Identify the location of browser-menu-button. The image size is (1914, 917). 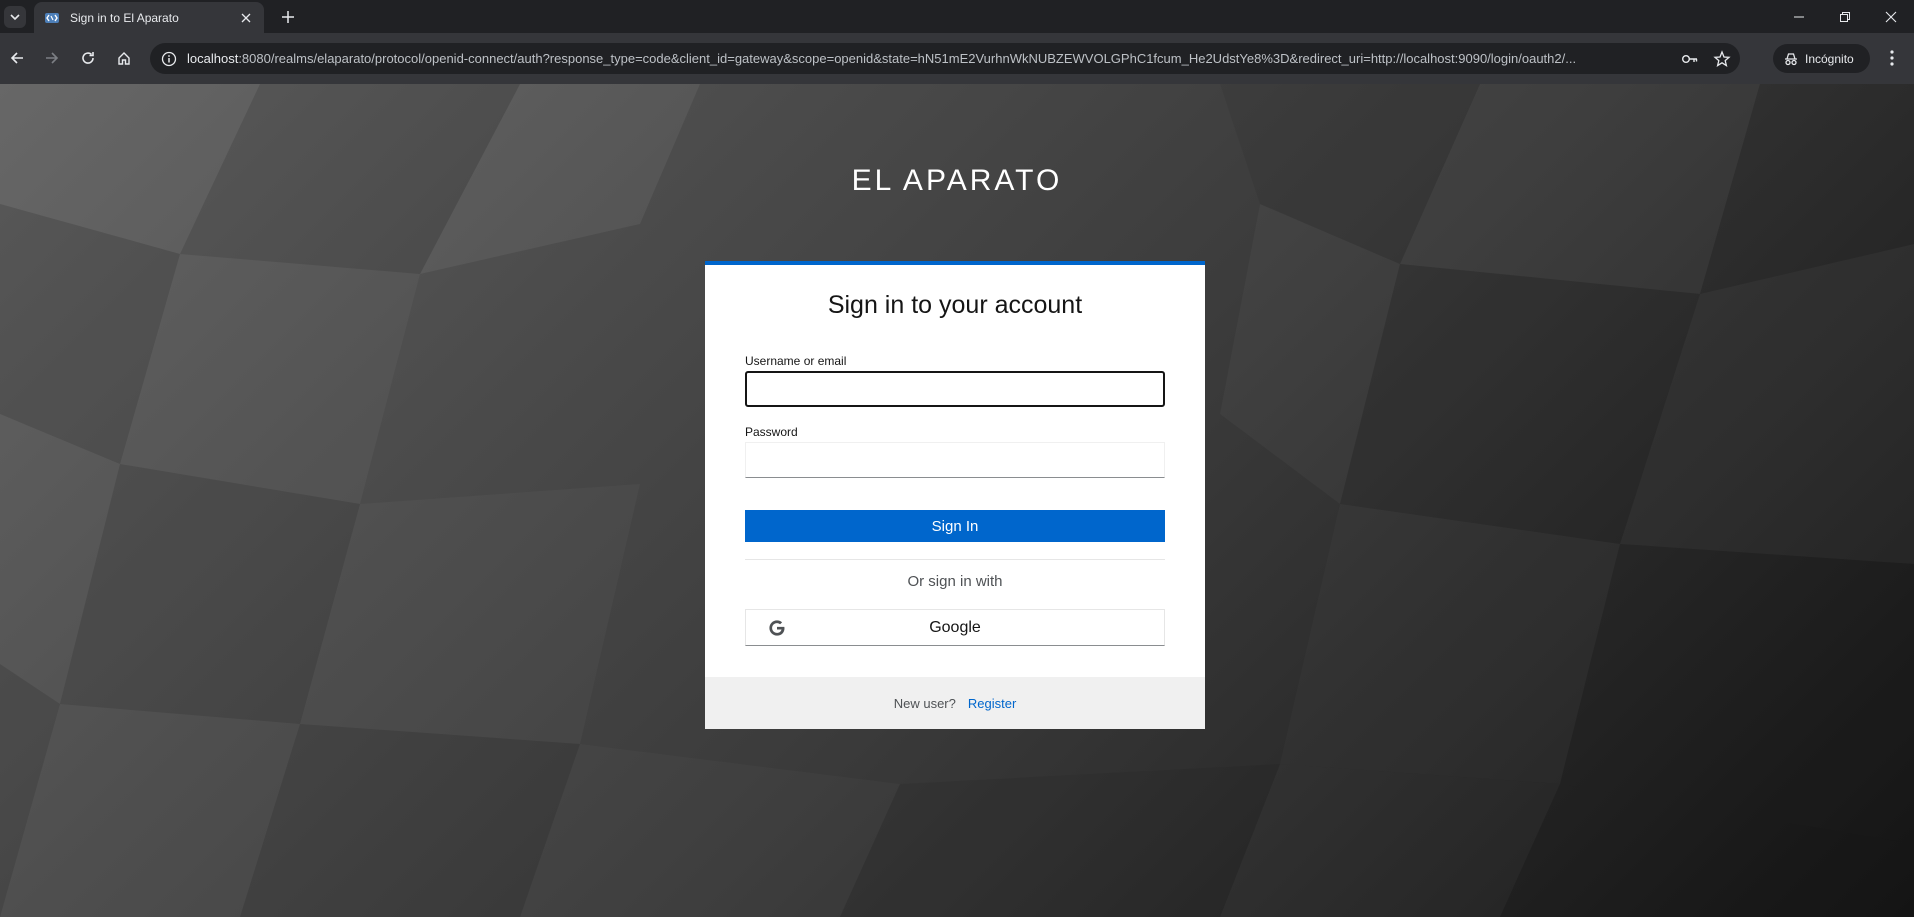
(1892, 58).